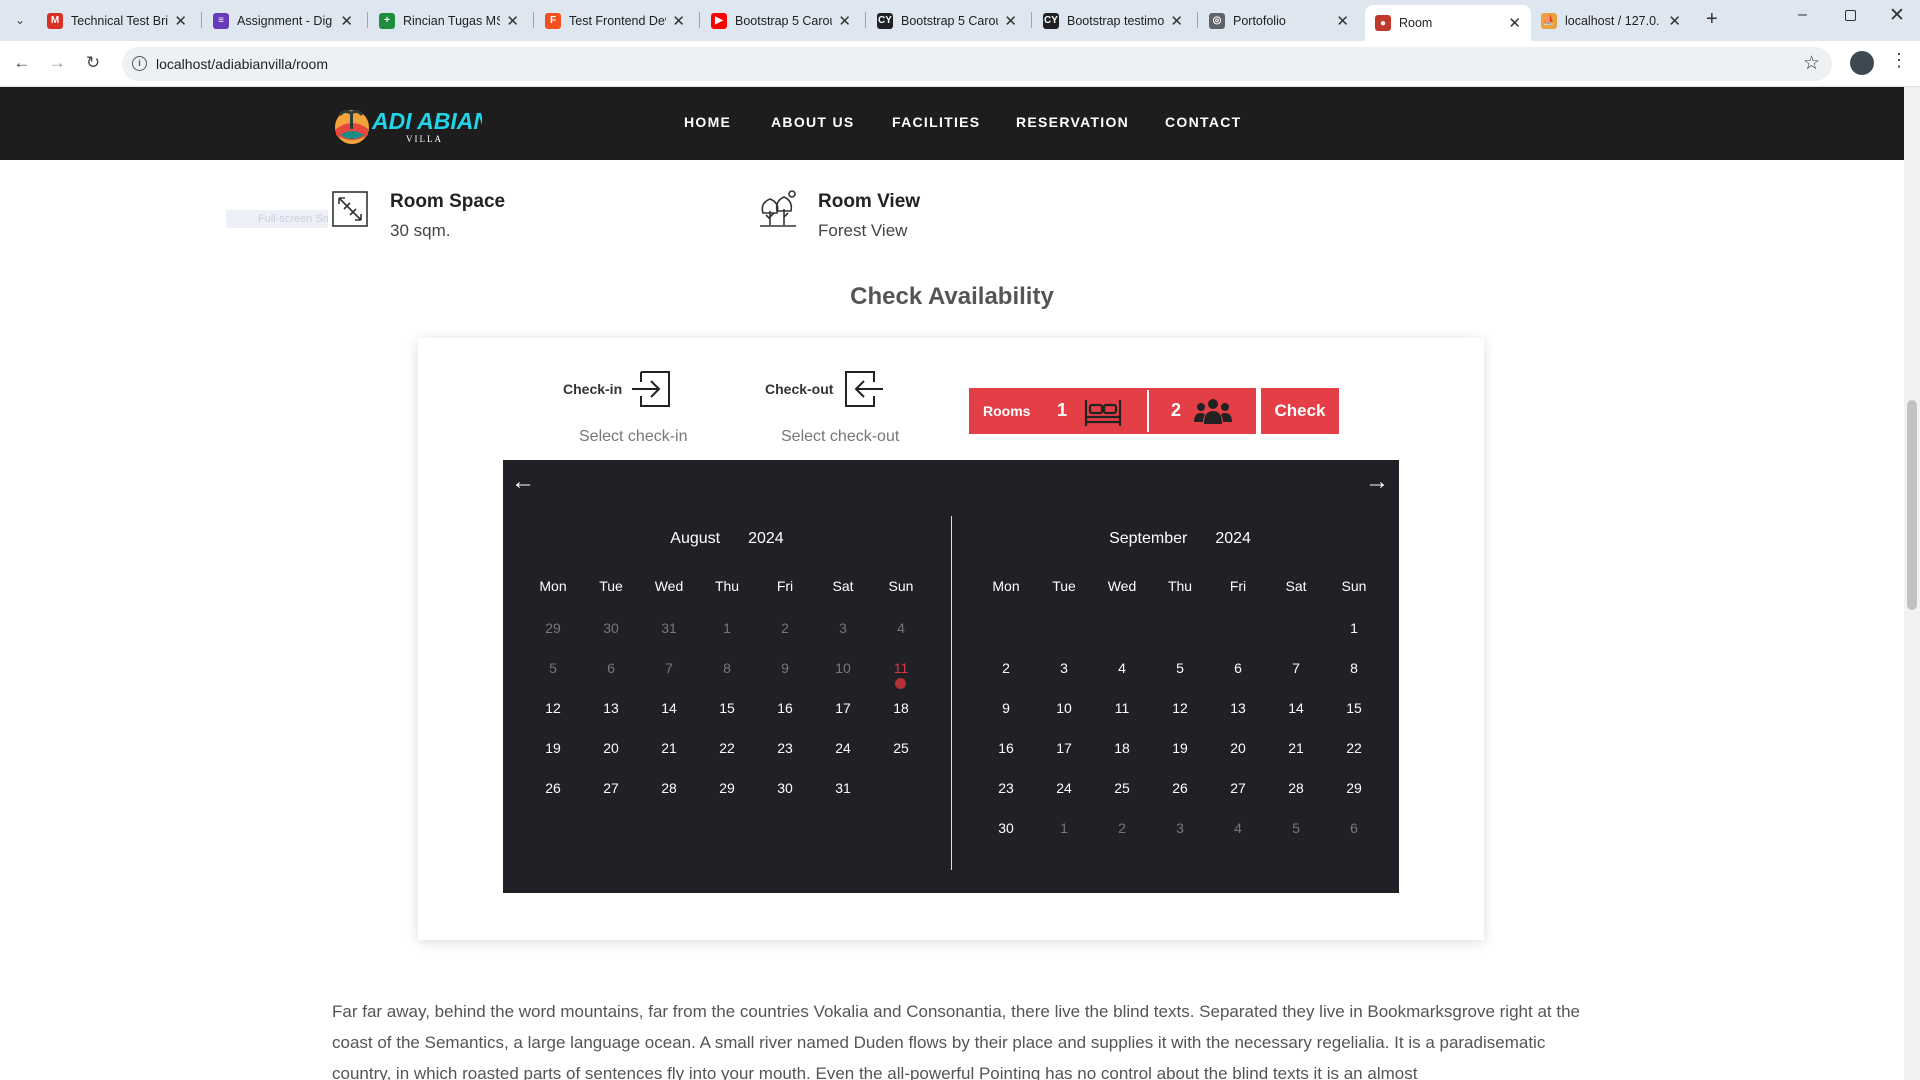  What do you see at coordinates (781, 20) in the screenshot?
I see `browser-tab: ▶ Bootstrap 5 Carou ✕` at bounding box center [781, 20].